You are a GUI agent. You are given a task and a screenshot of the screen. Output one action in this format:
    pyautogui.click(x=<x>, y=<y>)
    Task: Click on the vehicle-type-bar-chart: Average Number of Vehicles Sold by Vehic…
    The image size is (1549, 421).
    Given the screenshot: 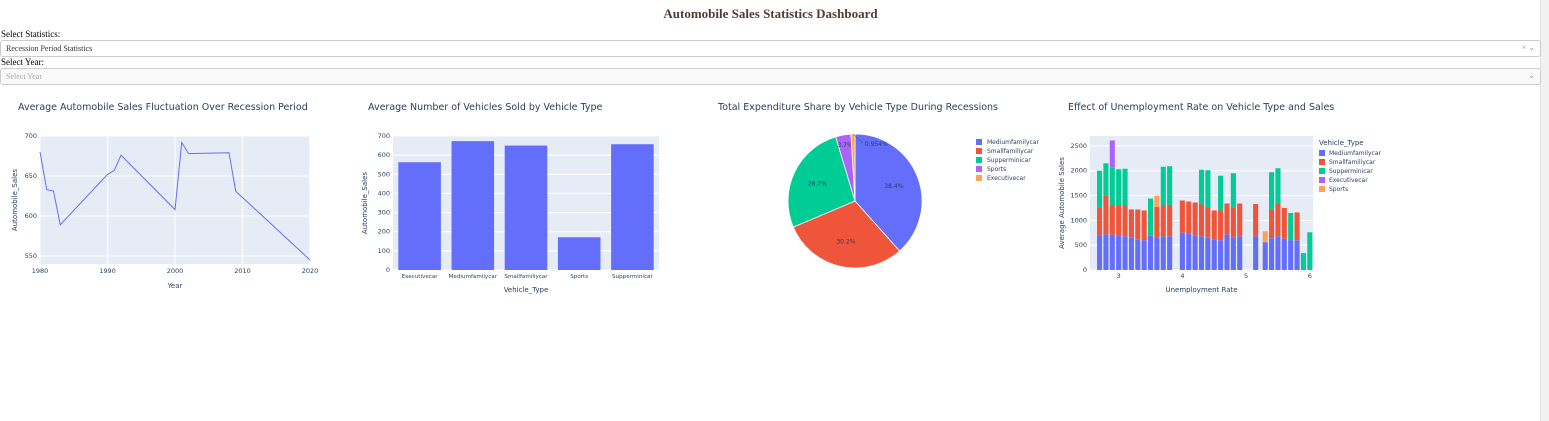 What is the action you would take?
    pyautogui.click(x=510, y=198)
    